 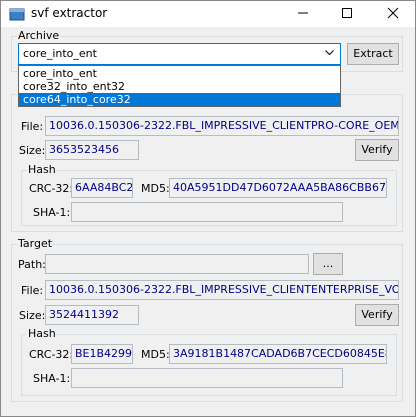 I want to click on dropdown-option: core_into_ent, so click(x=179, y=73).